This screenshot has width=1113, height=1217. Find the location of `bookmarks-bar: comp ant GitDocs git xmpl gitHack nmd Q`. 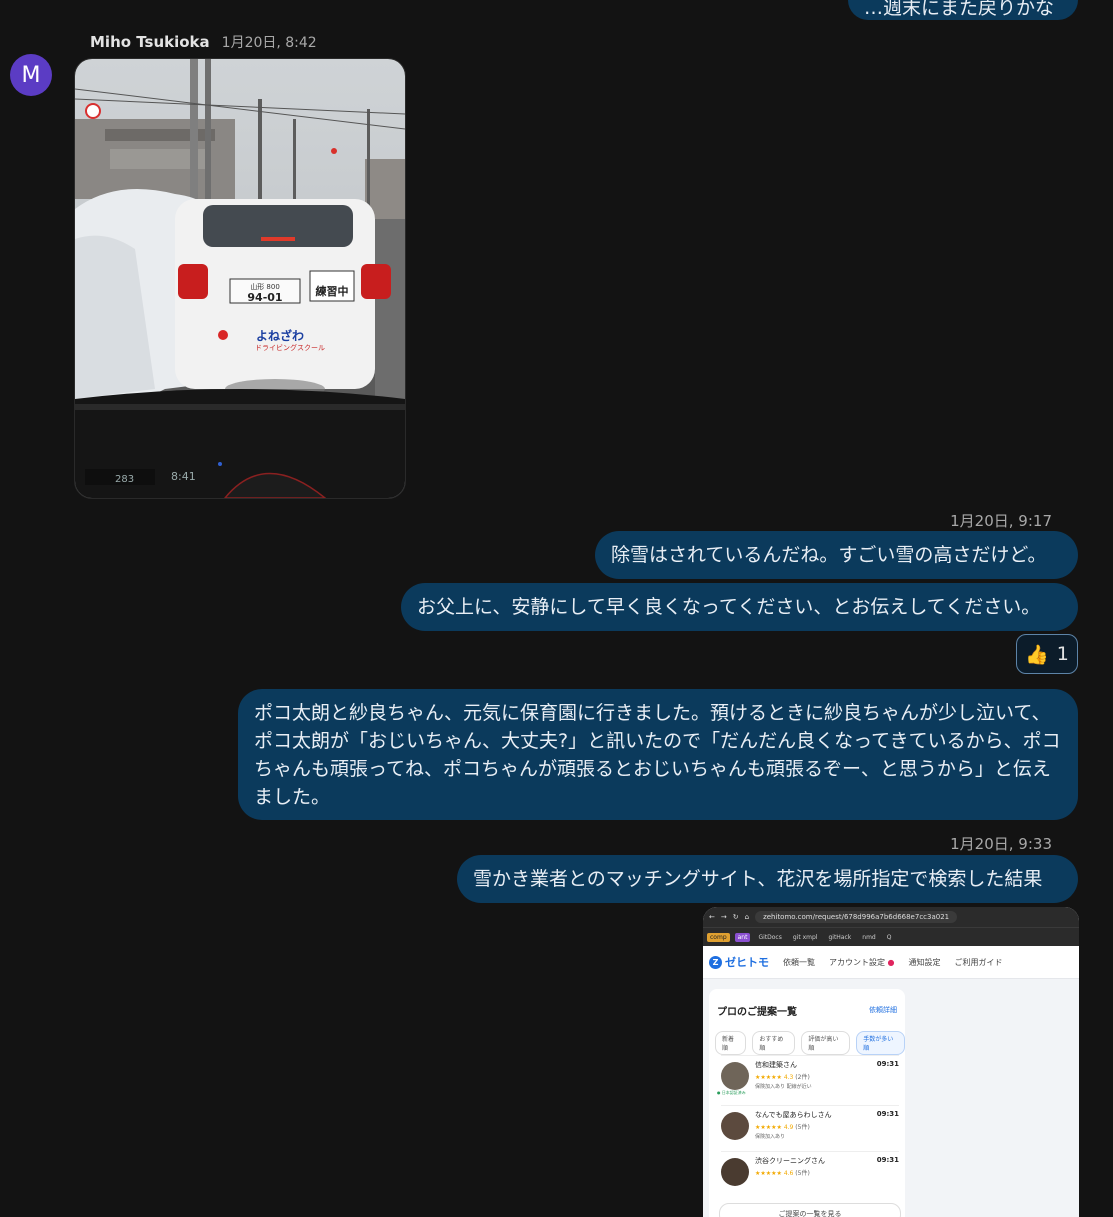

bookmarks-bar: comp ant GitDocs git xmpl gitHack nmd Q is located at coordinates (891, 936).